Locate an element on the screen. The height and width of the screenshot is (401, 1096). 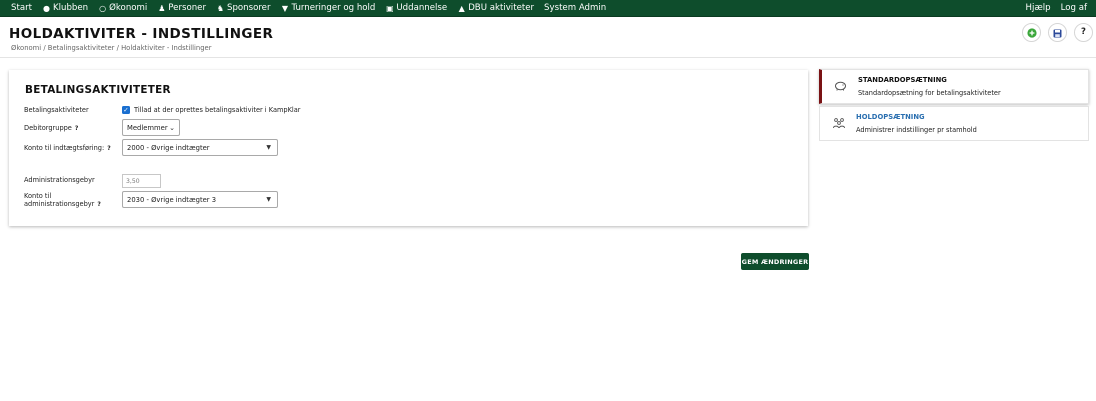
chevron-down-icon: ⌄ is located at coordinates (172, 128).